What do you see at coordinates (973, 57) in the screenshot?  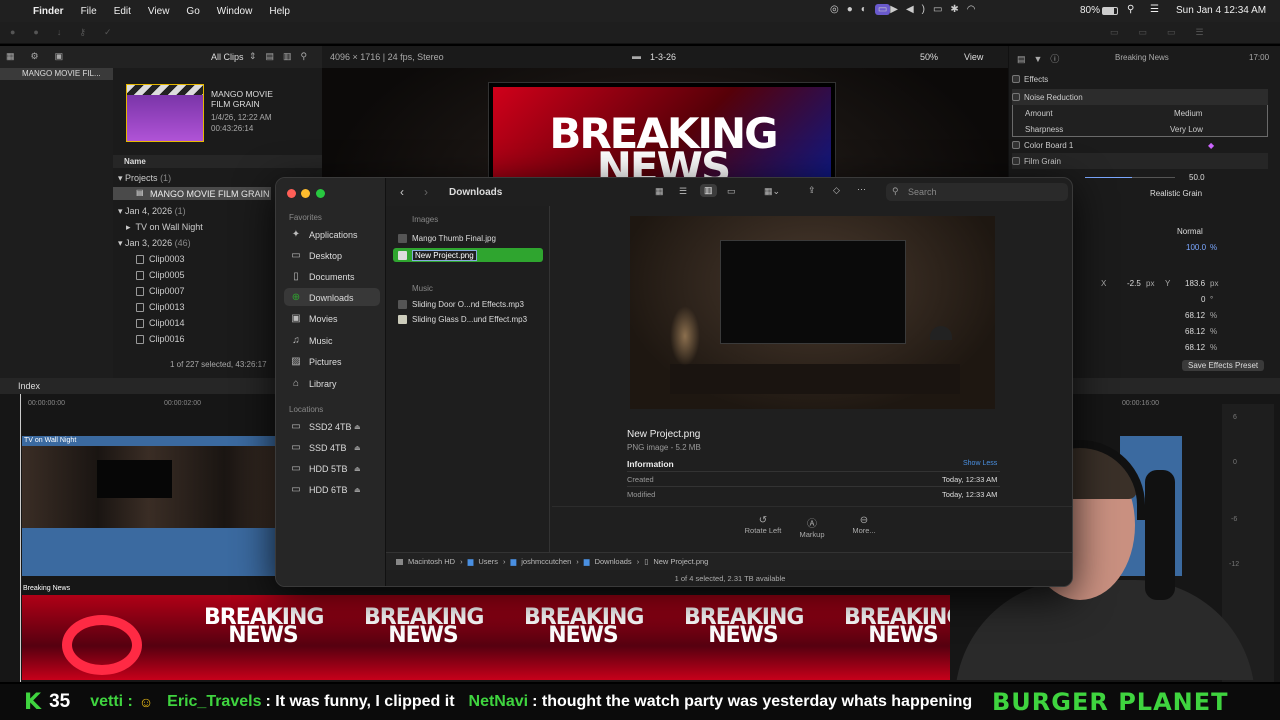 I see `view-select: View` at bounding box center [973, 57].